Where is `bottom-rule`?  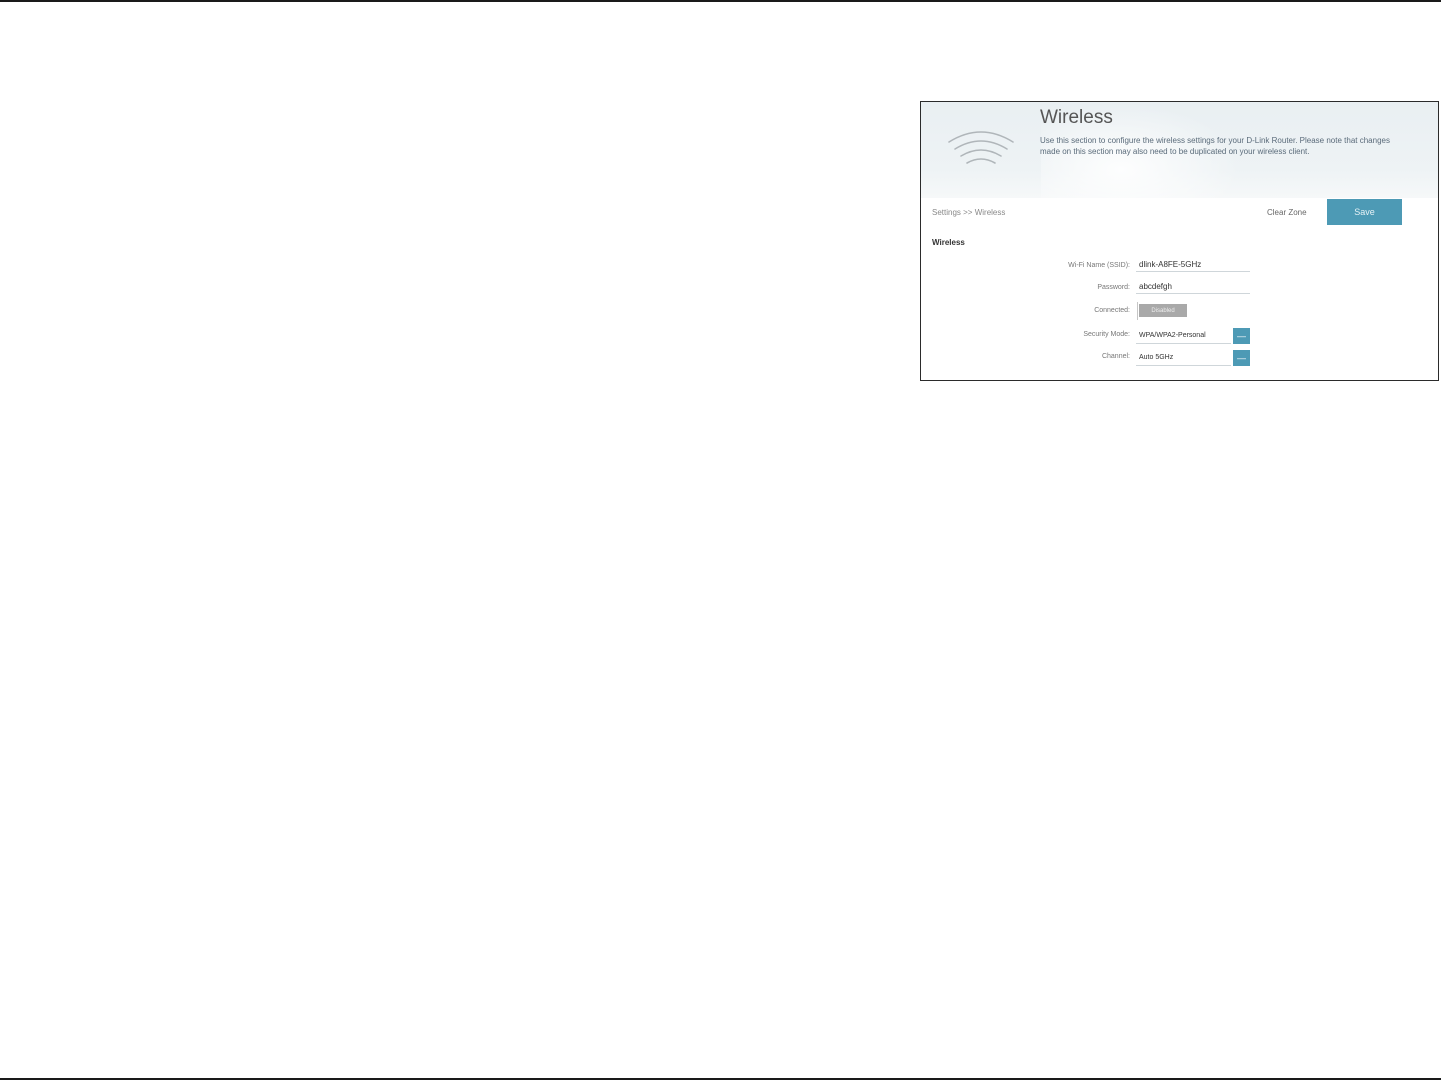 bottom-rule is located at coordinates (720, 1079).